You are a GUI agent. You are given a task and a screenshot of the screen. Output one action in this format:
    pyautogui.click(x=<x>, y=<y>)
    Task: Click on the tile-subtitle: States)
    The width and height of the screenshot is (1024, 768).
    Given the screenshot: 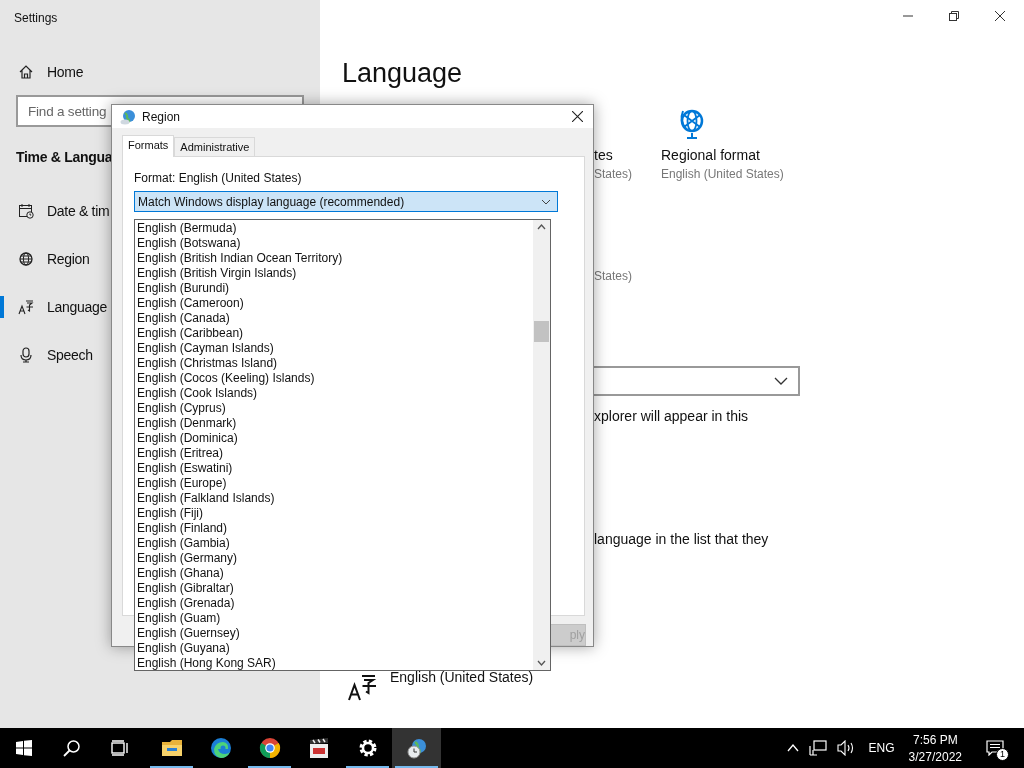 What is the action you would take?
    pyautogui.click(x=613, y=174)
    